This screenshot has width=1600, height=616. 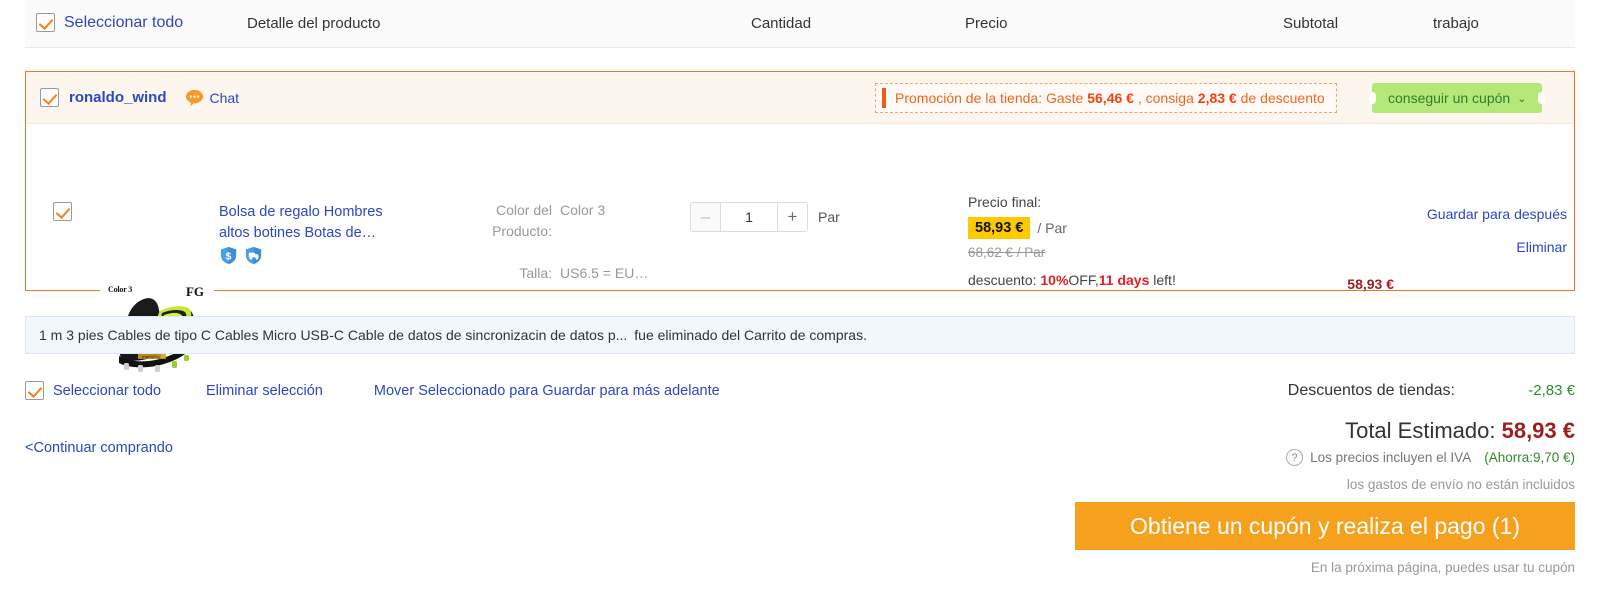 What do you see at coordinates (1551, 390) in the screenshot?
I see `store-discount-value: -2,83 €` at bounding box center [1551, 390].